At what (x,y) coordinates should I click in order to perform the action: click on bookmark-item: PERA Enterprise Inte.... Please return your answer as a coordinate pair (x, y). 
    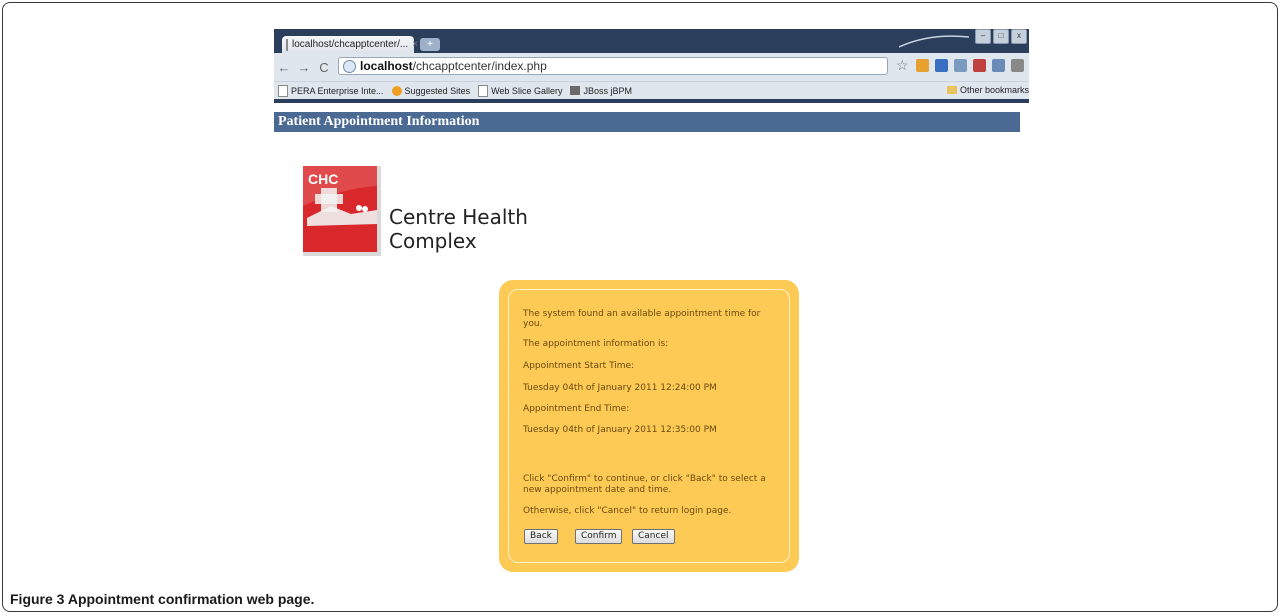
    Looking at the image, I should click on (331, 90).